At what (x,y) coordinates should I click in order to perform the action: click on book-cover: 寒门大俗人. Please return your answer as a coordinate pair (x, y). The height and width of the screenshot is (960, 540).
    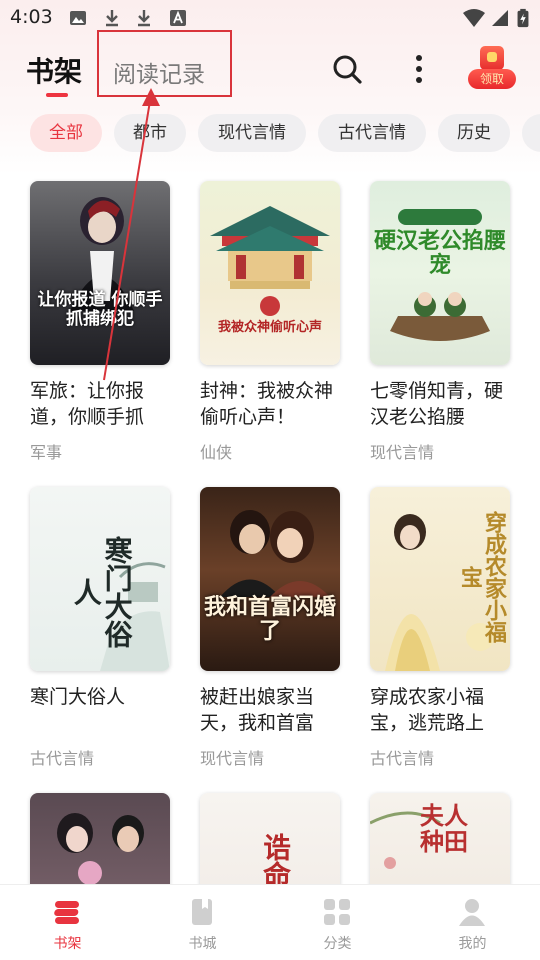
    Looking at the image, I should click on (100, 579).